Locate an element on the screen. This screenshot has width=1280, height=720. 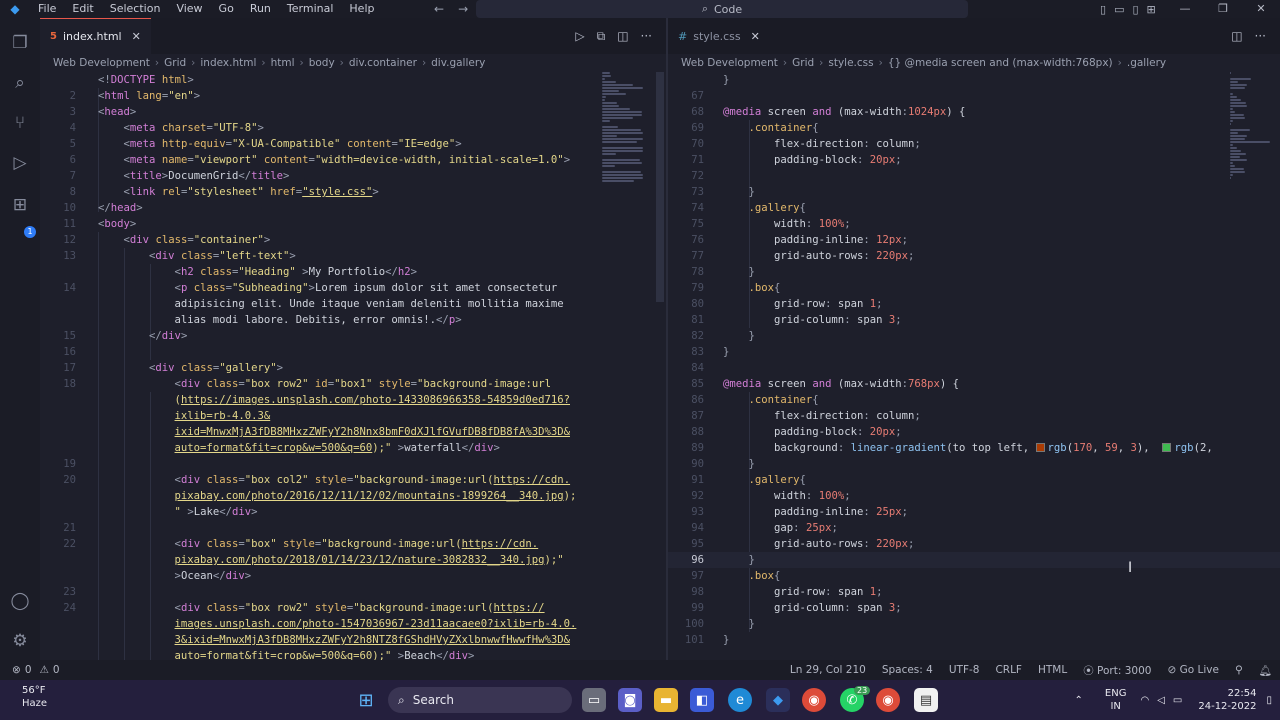
cursor-position: Ln 29, Col 210 is located at coordinates (828, 670).